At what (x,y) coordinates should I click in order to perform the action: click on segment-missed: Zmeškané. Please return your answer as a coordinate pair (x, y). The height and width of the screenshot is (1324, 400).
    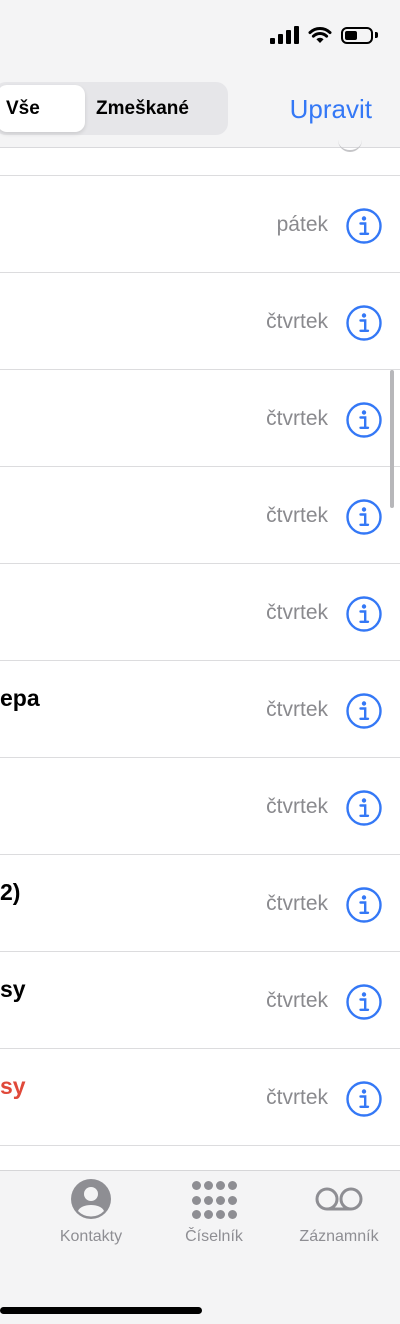
    Looking at the image, I should click on (157, 108).